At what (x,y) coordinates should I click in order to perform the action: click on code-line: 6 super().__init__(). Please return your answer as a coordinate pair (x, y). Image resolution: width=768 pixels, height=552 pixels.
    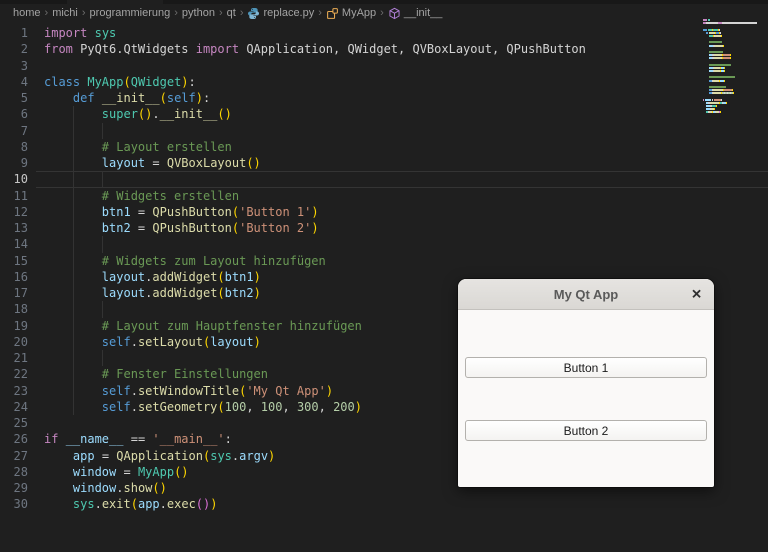
    Looking at the image, I should click on (384, 114).